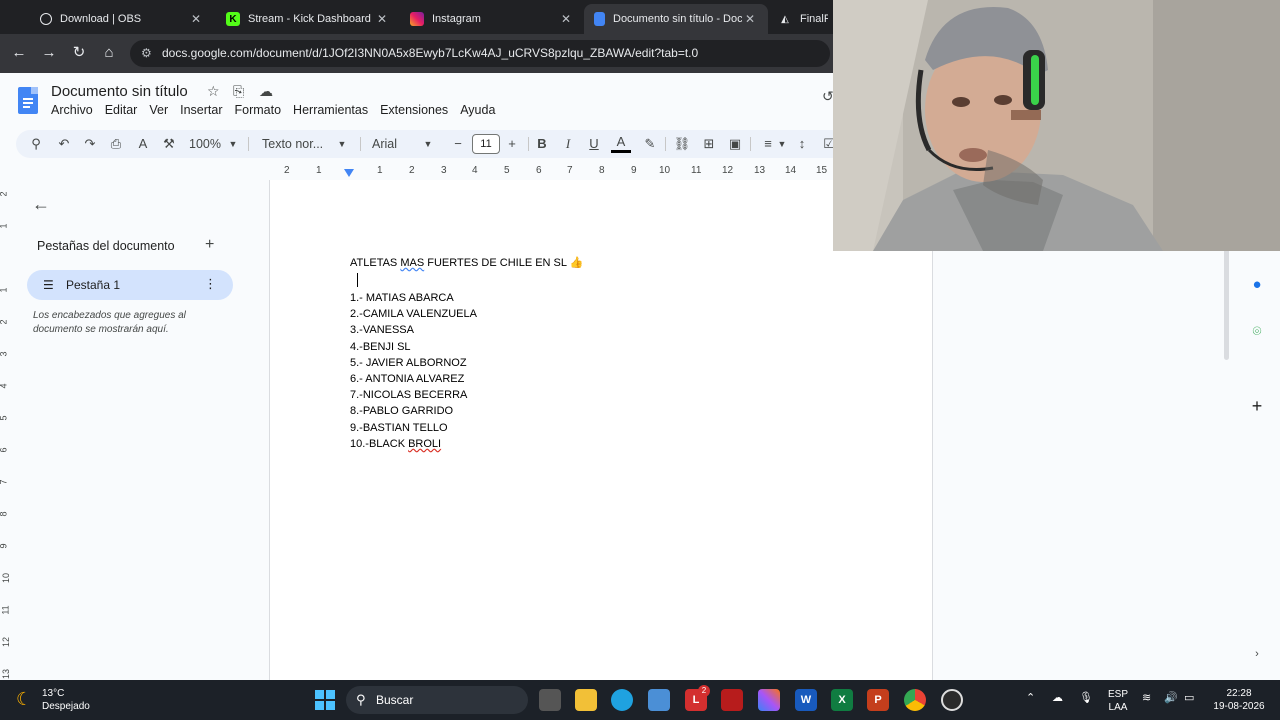 The height and width of the screenshot is (720, 1280). I want to click on start-button, so click(325, 700).